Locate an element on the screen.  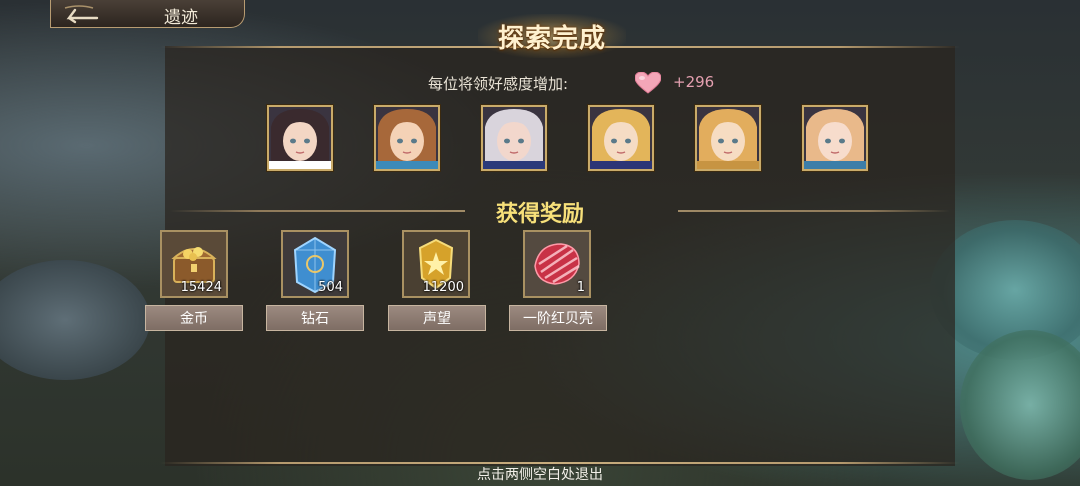
reward-item-prestige: 11200 is located at coordinates (436, 264).